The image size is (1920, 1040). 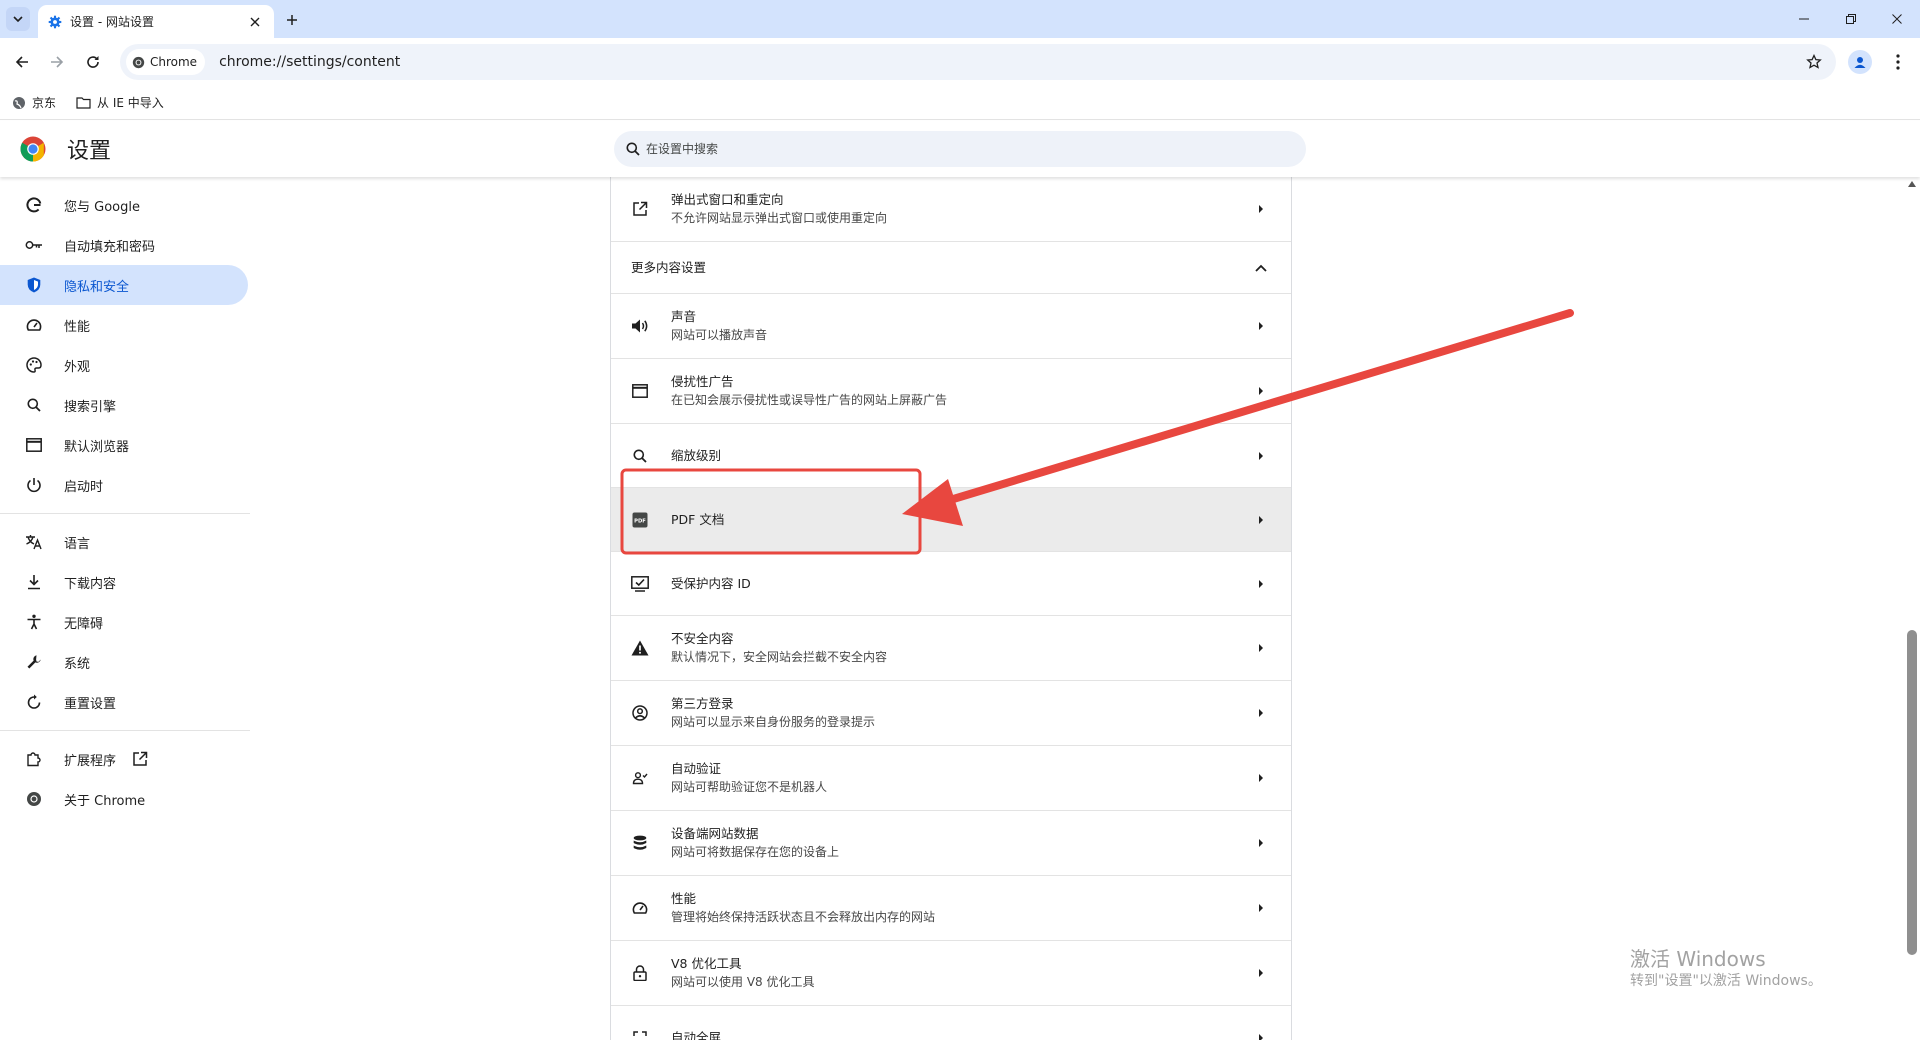 What do you see at coordinates (124, 405) in the screenshot?
I see `sidebar-item-search-engine: 搜索引擎` at bounding box center [124, 405].